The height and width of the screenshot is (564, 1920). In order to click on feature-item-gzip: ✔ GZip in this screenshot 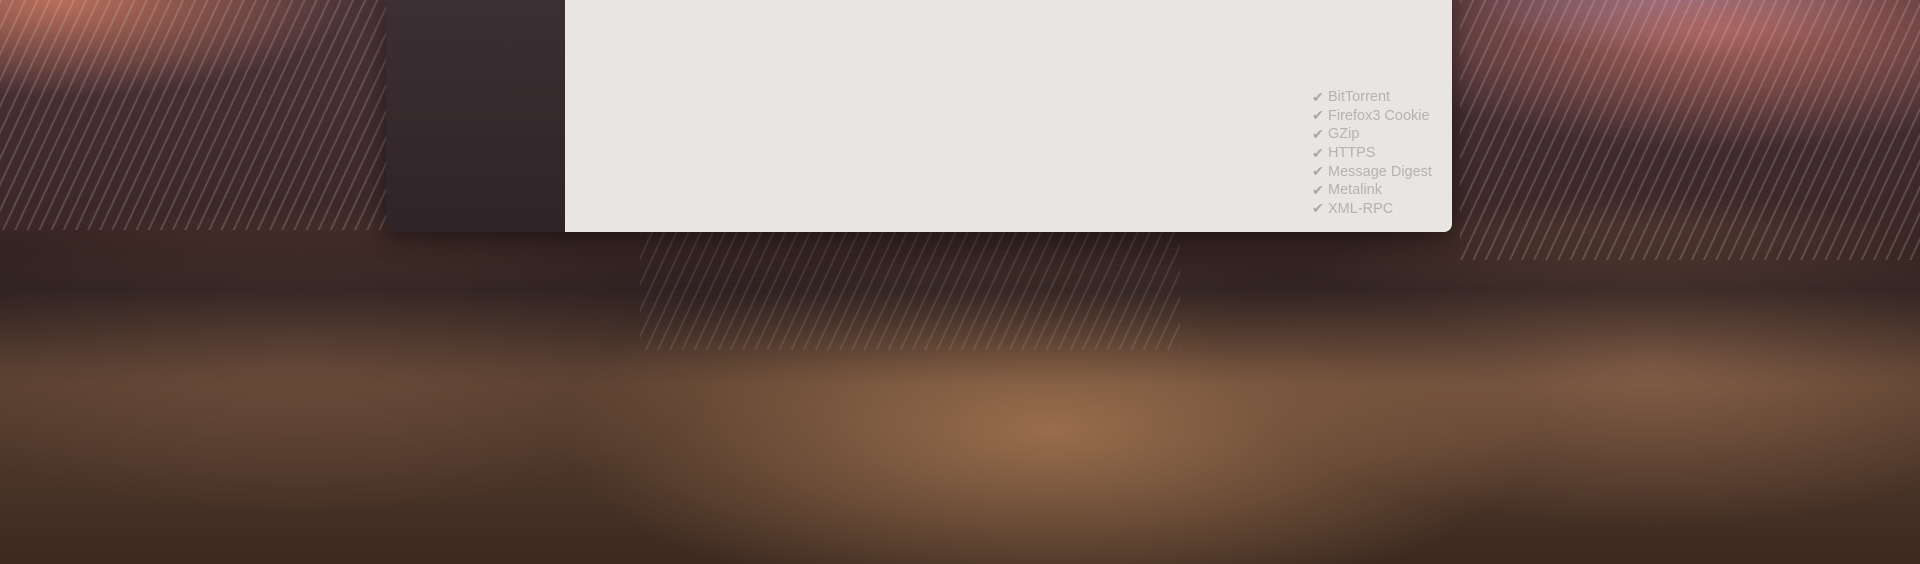, I will do `click(1372, 134)`.